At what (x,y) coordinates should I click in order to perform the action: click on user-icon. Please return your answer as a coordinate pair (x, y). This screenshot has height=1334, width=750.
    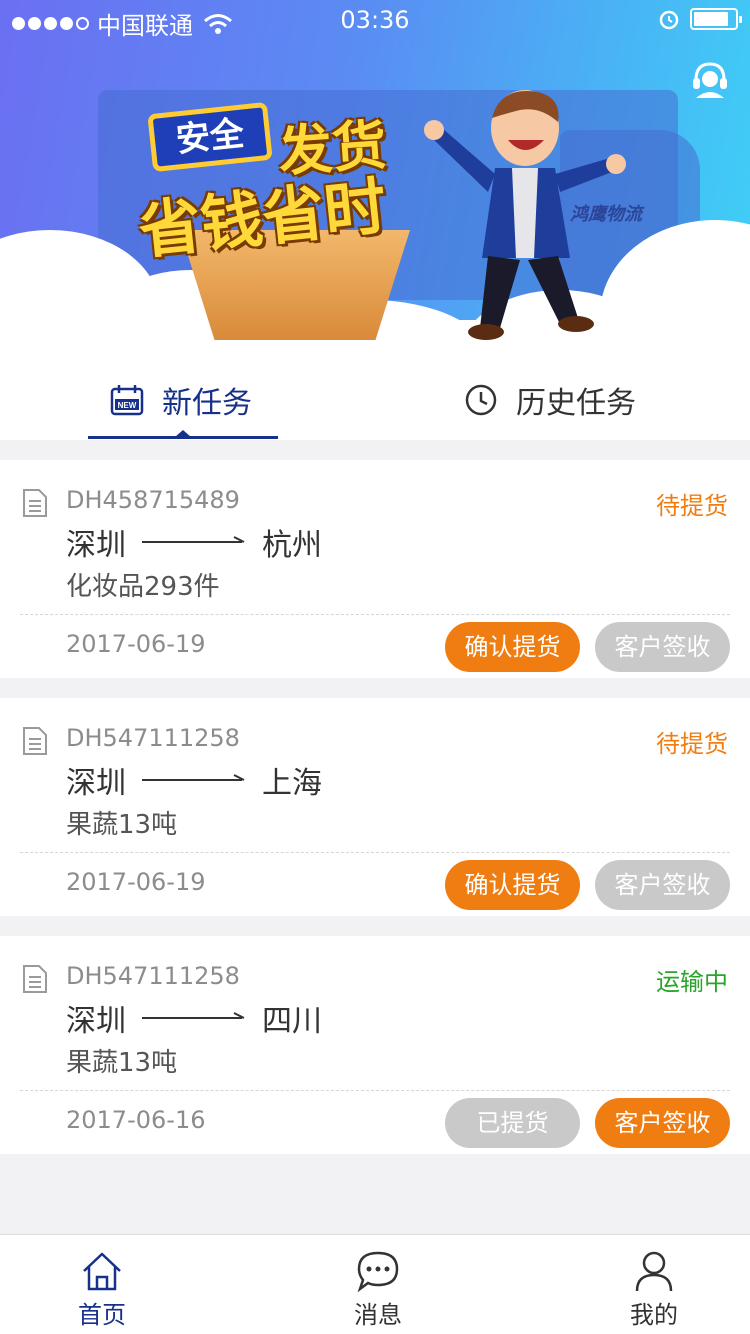
    Looking at the image, I should click on (654, 1271).